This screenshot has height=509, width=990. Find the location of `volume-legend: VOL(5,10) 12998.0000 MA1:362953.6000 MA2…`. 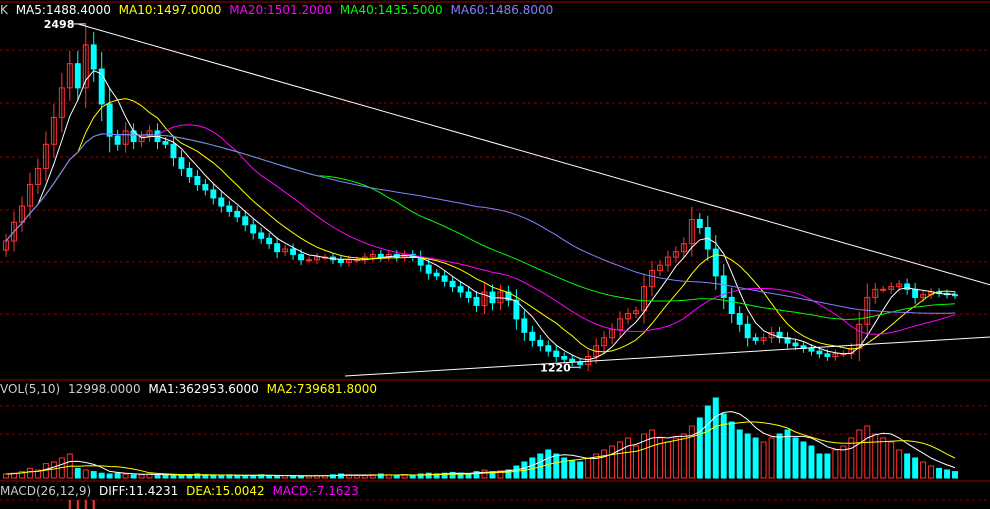

volume-legend: VOL(5,10) 12998.0000 MA1:362953.6000 MA2… is located at coordinates (190, 389).